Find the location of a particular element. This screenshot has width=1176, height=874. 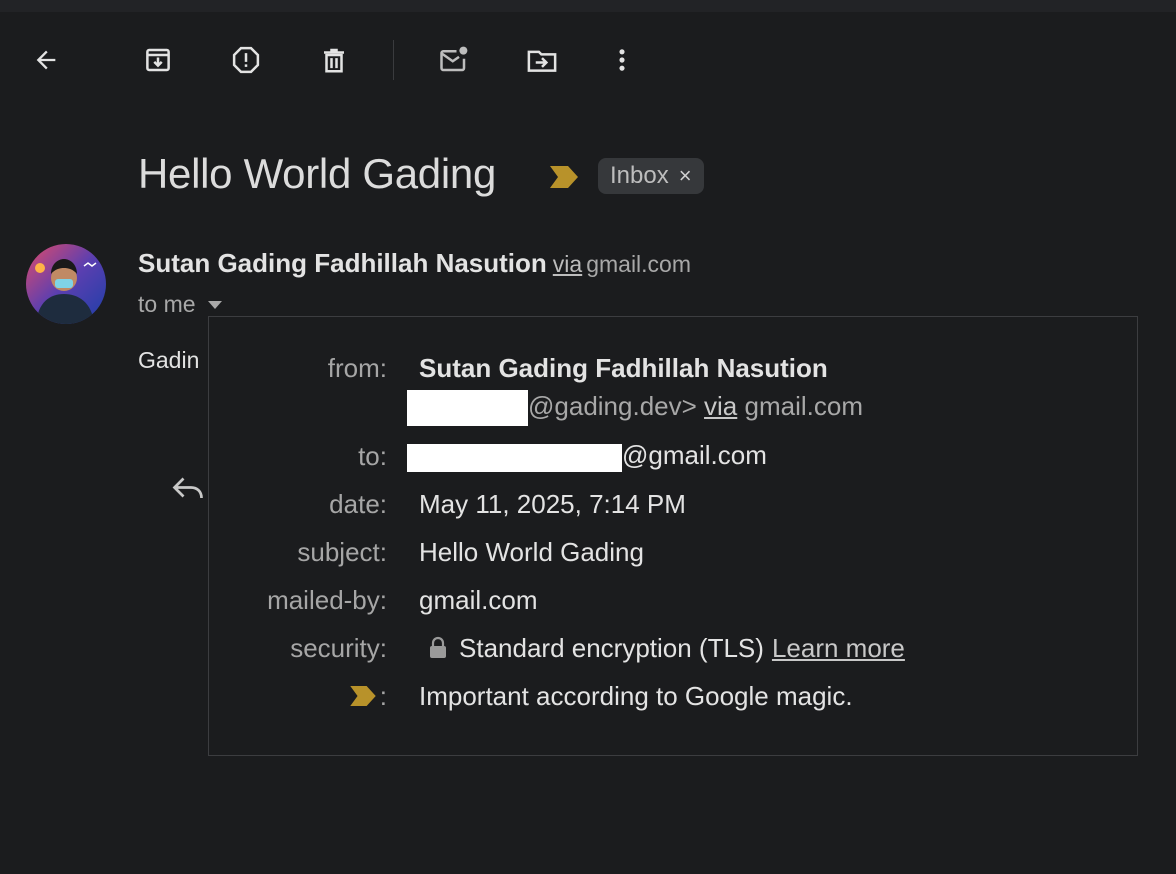

subject-value: Hello World Gading is located at coordinates (531, 551).